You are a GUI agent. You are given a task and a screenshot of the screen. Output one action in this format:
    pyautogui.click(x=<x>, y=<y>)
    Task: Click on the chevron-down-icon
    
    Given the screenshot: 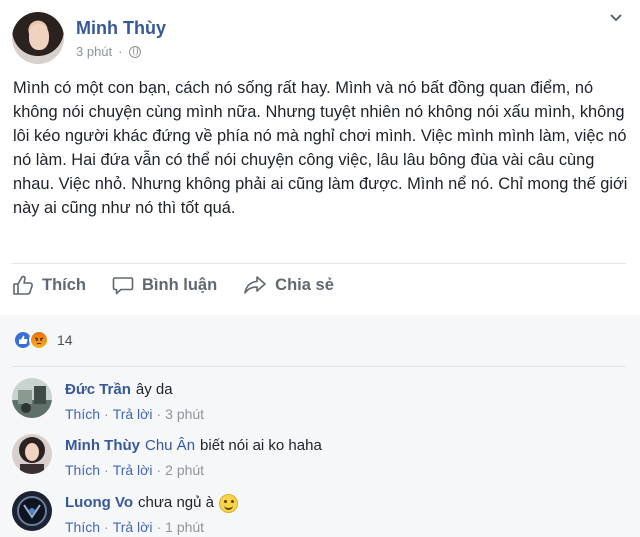 What is the action you would take?
    pyautogui.click(x=616, y=18)
    